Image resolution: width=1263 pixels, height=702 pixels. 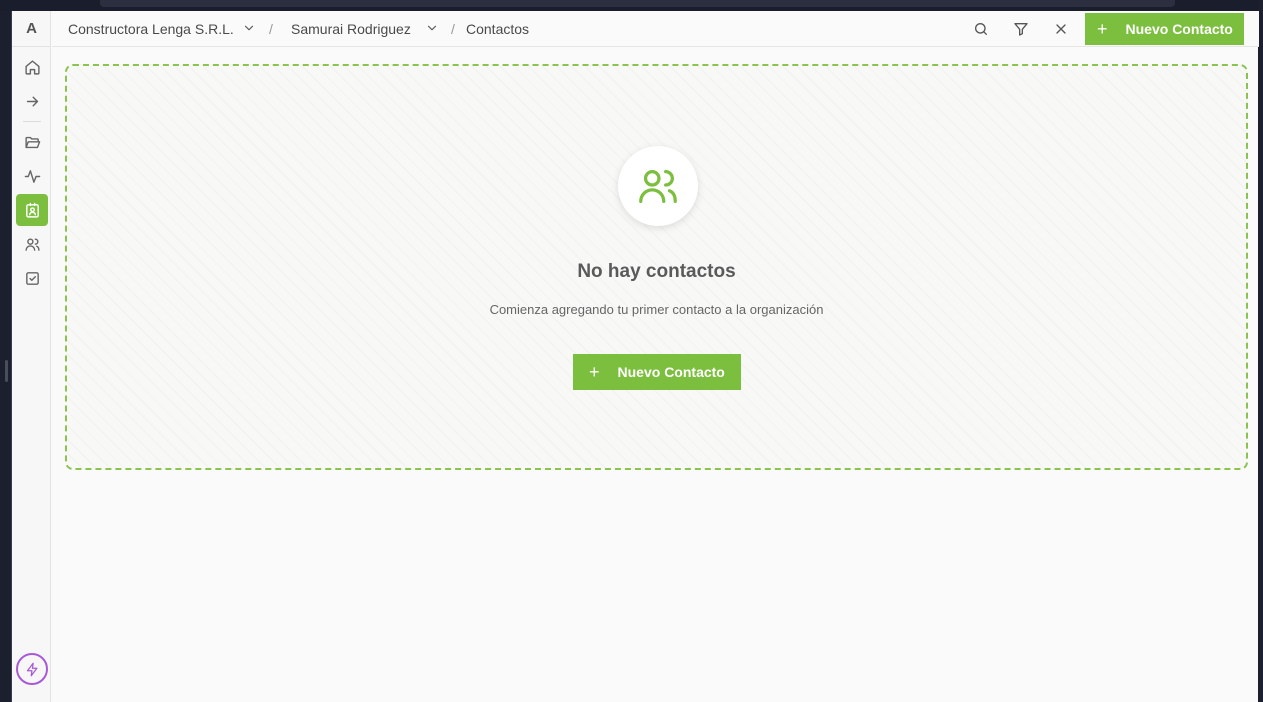 I want to click on breadcrumb-organization: Constructora Lenga S.R.L., so click(x=151, y=29).